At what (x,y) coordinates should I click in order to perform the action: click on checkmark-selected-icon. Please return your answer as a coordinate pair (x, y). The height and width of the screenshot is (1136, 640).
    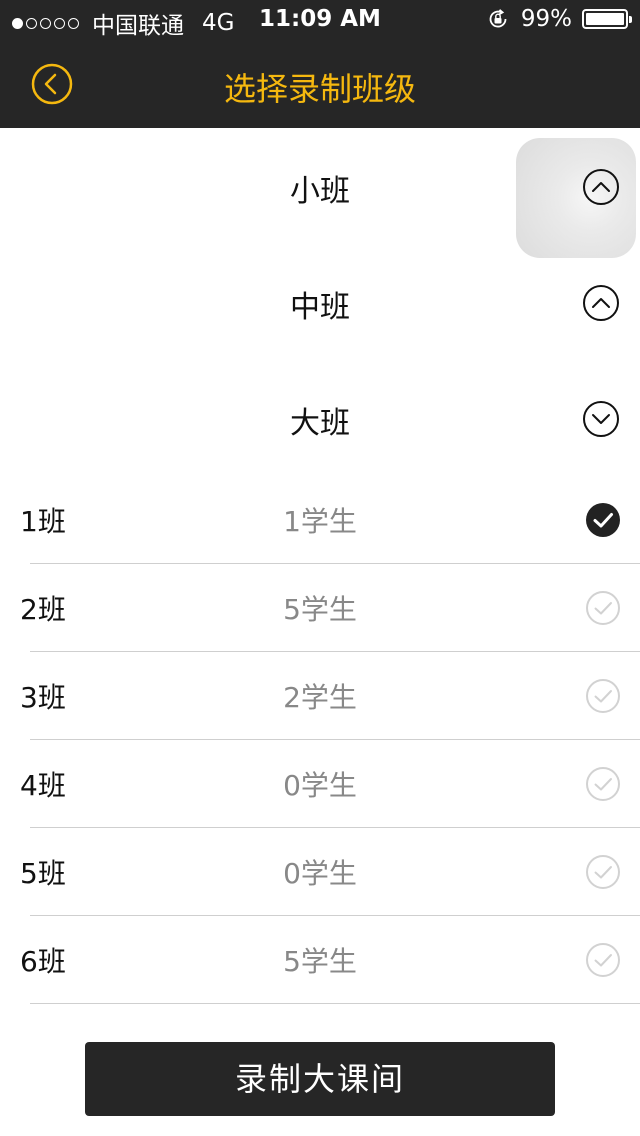
    Looking at the image, I should click on (603, 520).